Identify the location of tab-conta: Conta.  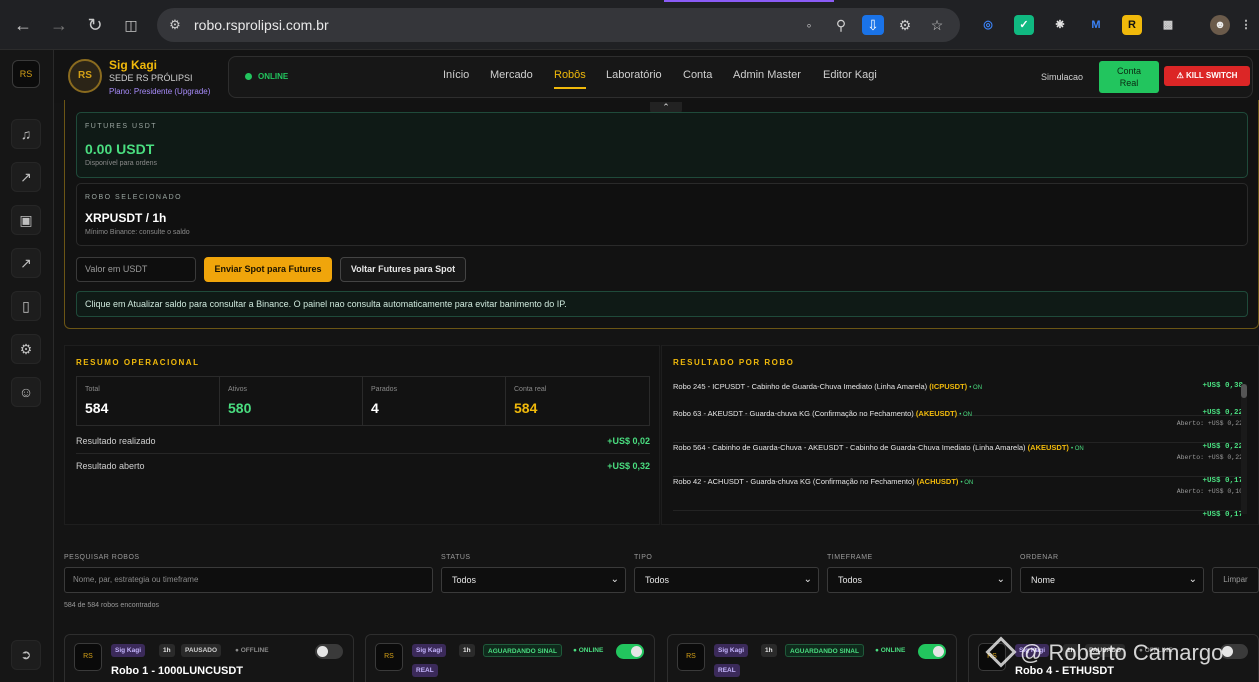
(697, 75).